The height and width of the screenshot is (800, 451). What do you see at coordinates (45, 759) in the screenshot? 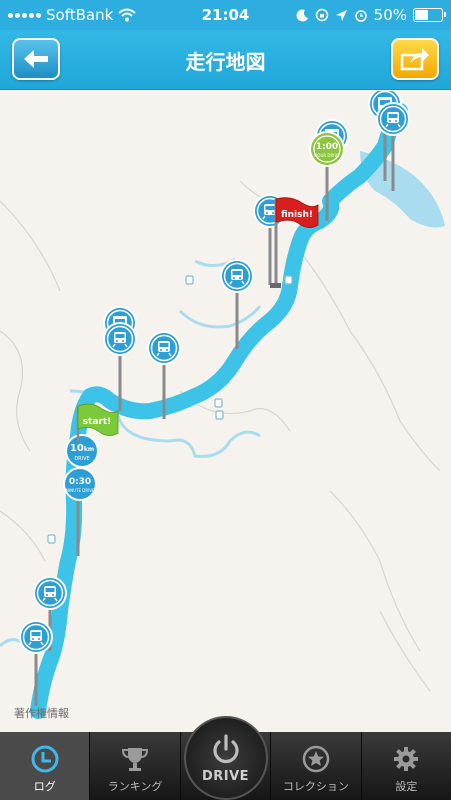
I see `clock-icon` at bounding box center [45, 759].